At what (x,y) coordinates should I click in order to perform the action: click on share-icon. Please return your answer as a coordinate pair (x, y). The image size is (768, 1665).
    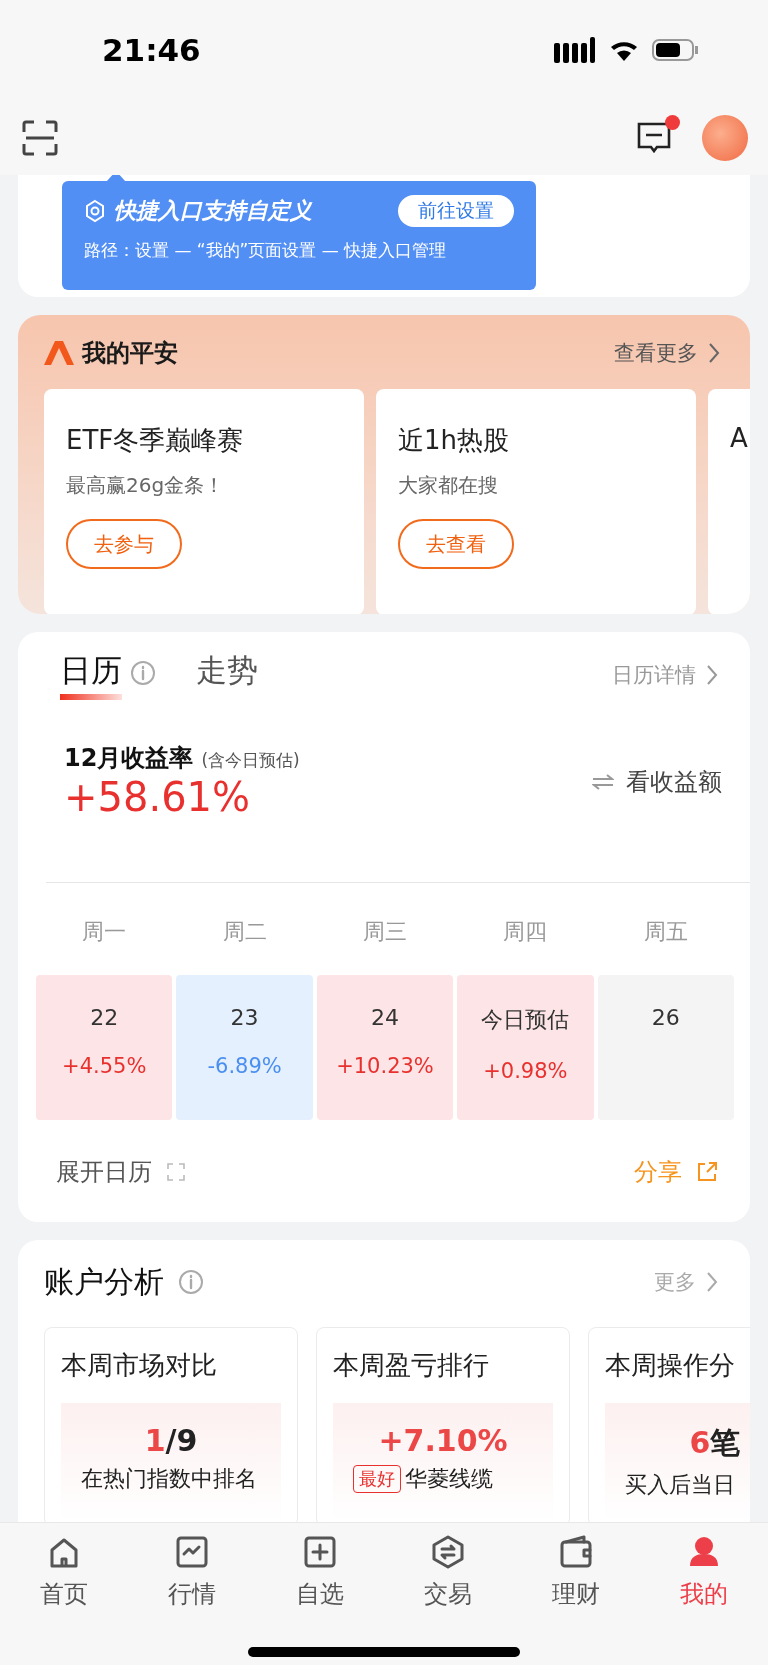
    Looking at the image, I should click on (707, 1171).